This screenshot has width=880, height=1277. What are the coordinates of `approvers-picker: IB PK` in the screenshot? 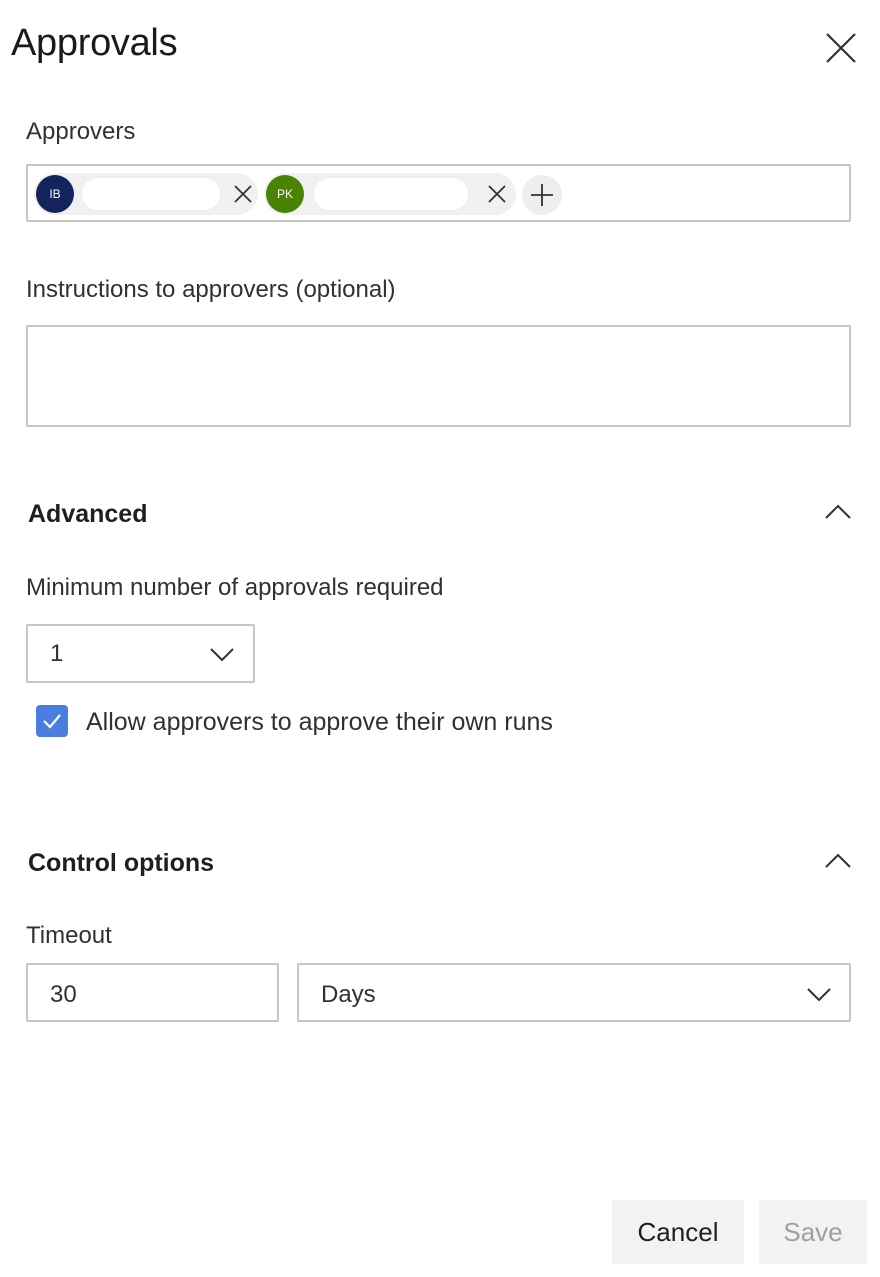 It's located at (438, 193).